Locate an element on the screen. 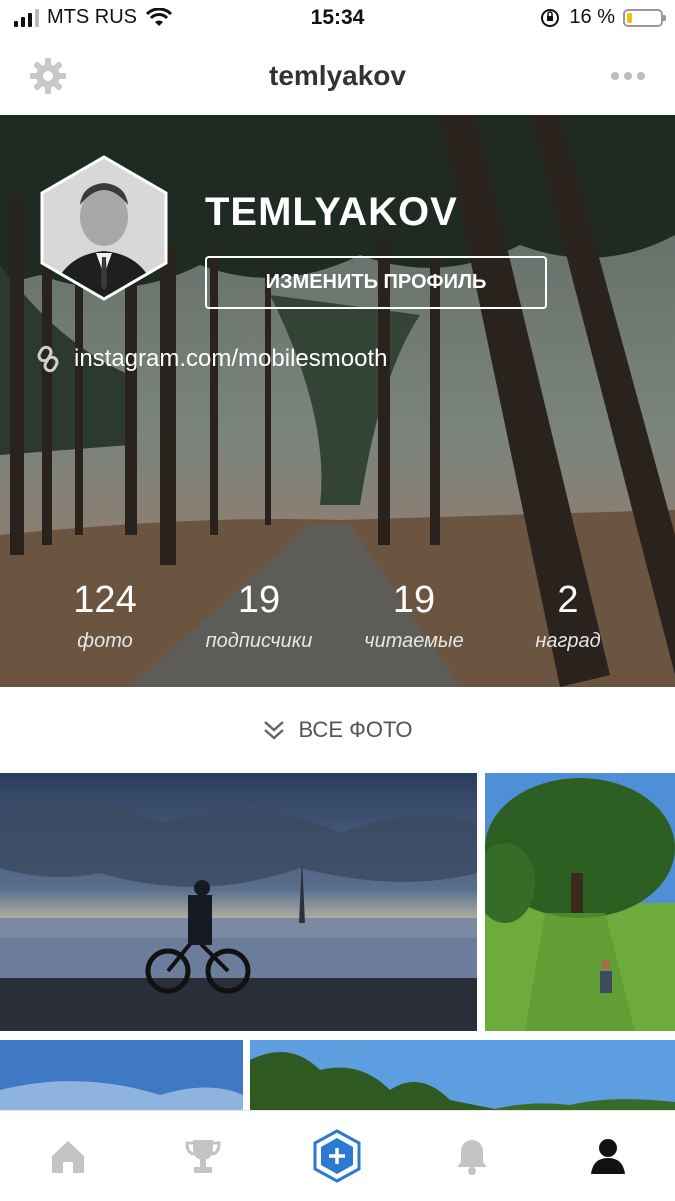 The image size is (675, 1201). photo-oak-meadow is located at coordinates (580, 902).